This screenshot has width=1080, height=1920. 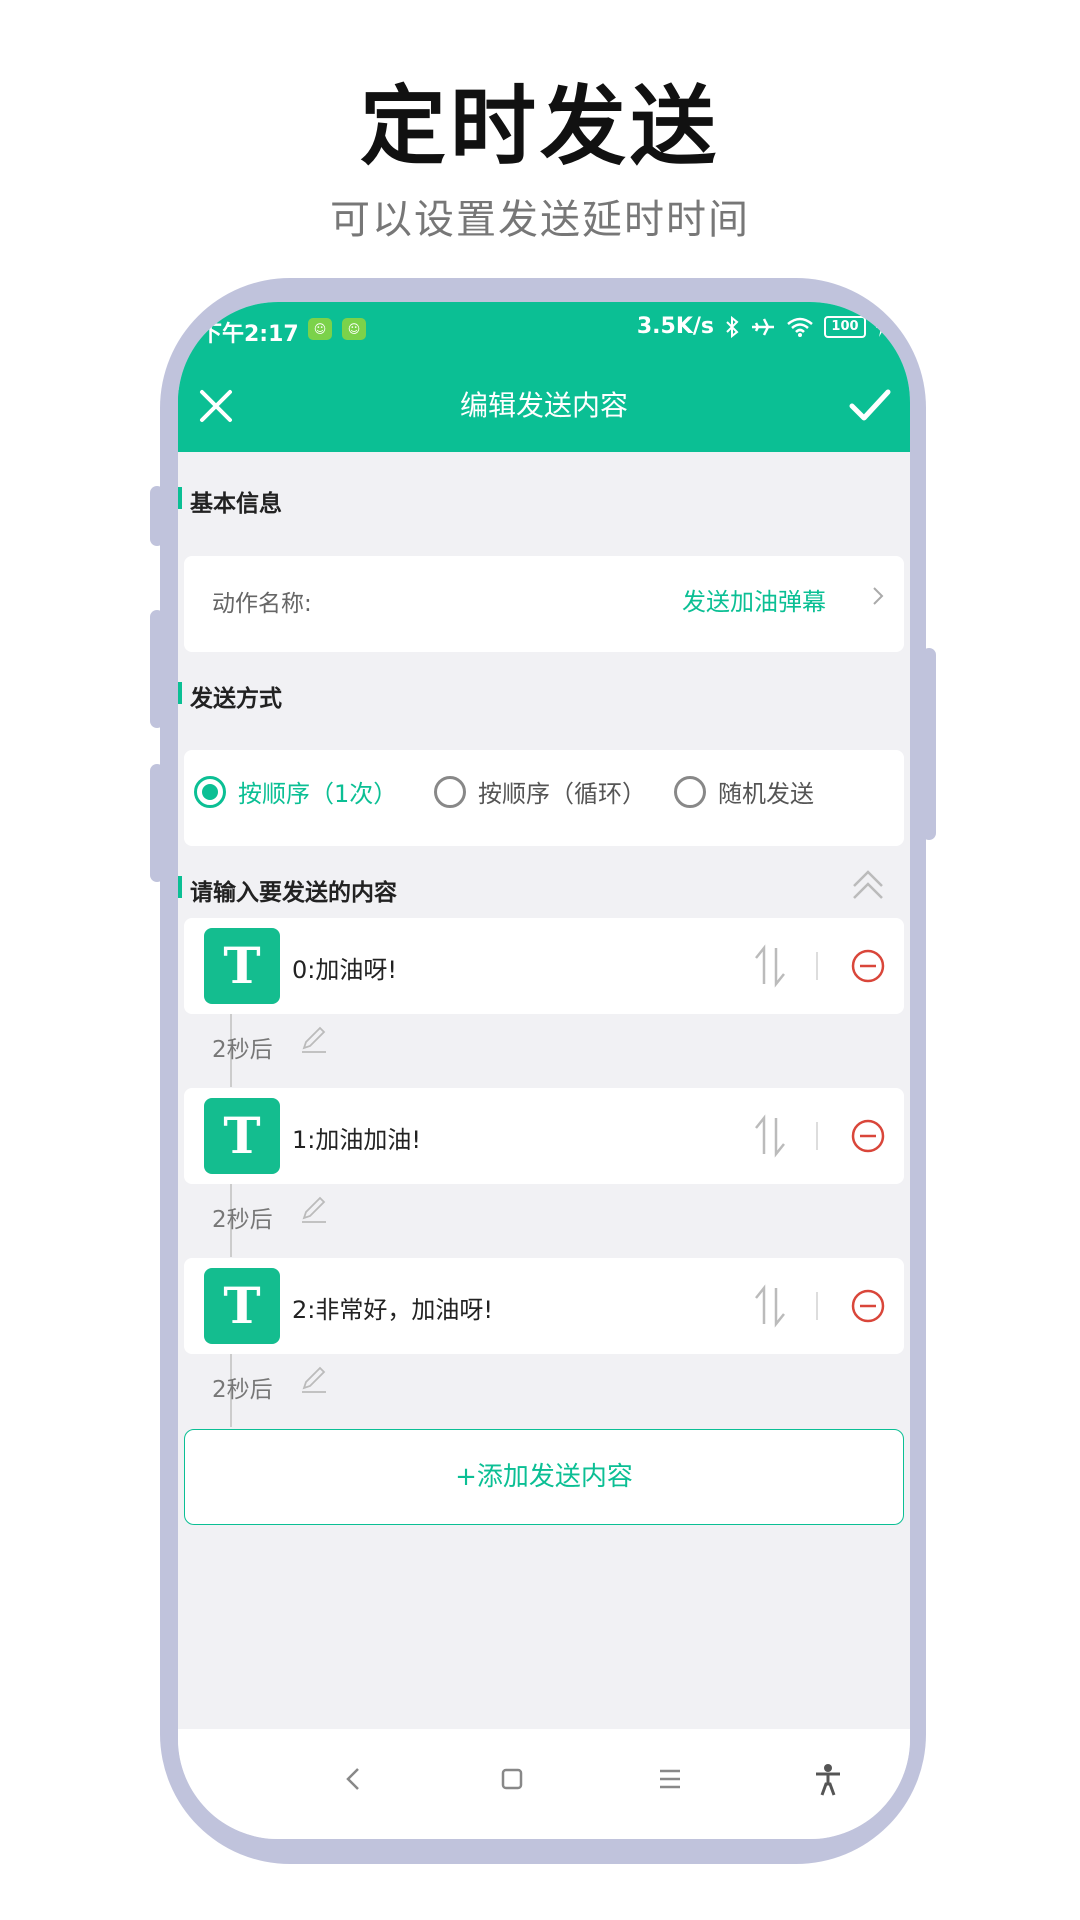 What do you see at coordinates (544, 1136) in the screenshot?
I see `content-item: T 1:加油加油!` at bounding box center [544, 1136].